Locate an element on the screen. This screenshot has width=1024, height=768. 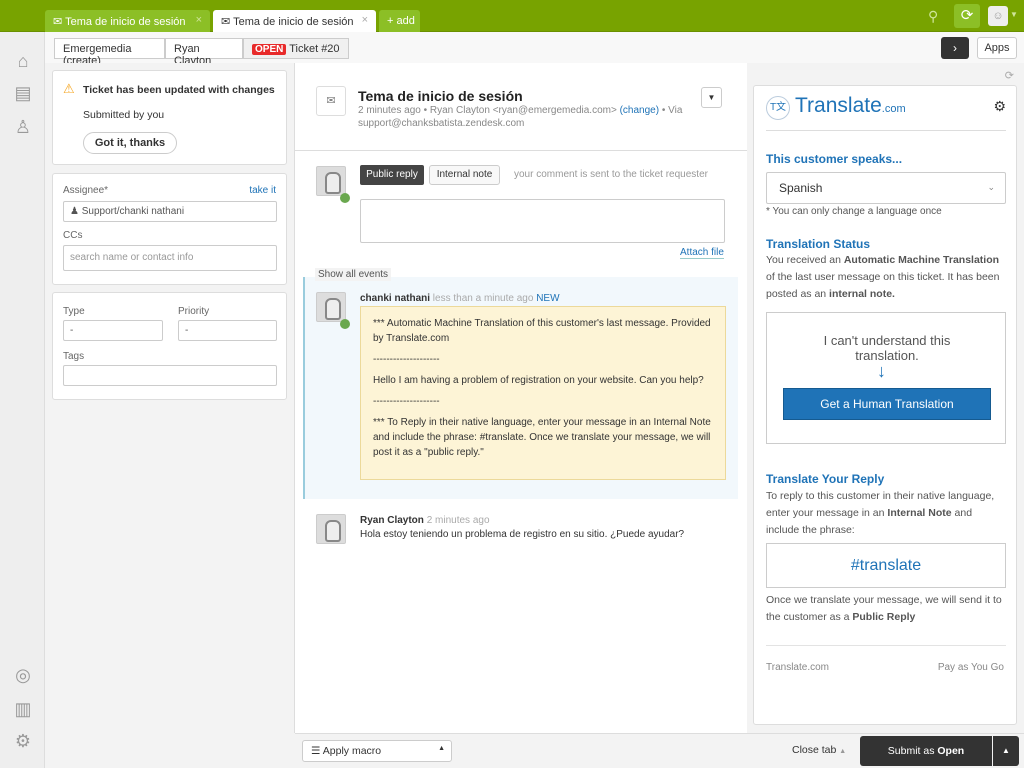
translate-logo-icon: T文 is located at coordinates (778, 108).